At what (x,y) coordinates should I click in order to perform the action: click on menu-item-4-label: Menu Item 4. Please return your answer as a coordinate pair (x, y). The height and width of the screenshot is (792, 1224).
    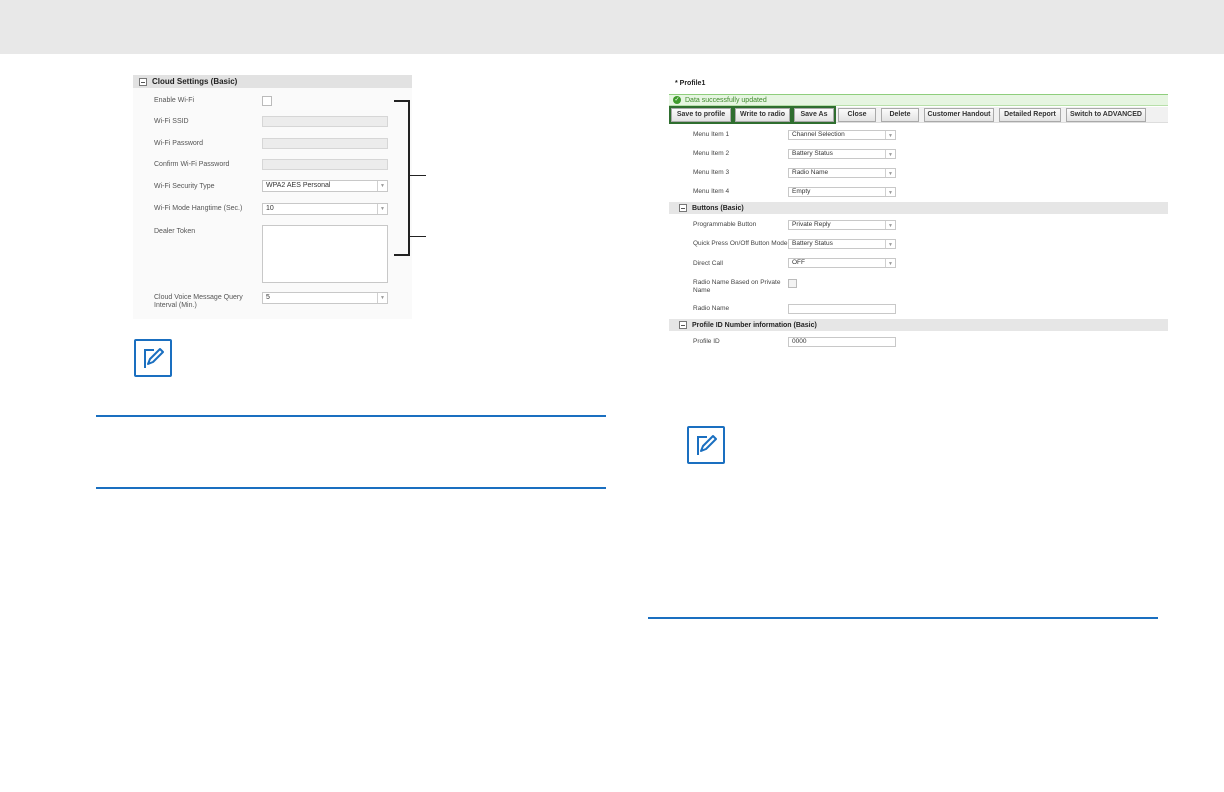
    Looking at the image, I should click on (711, 191).